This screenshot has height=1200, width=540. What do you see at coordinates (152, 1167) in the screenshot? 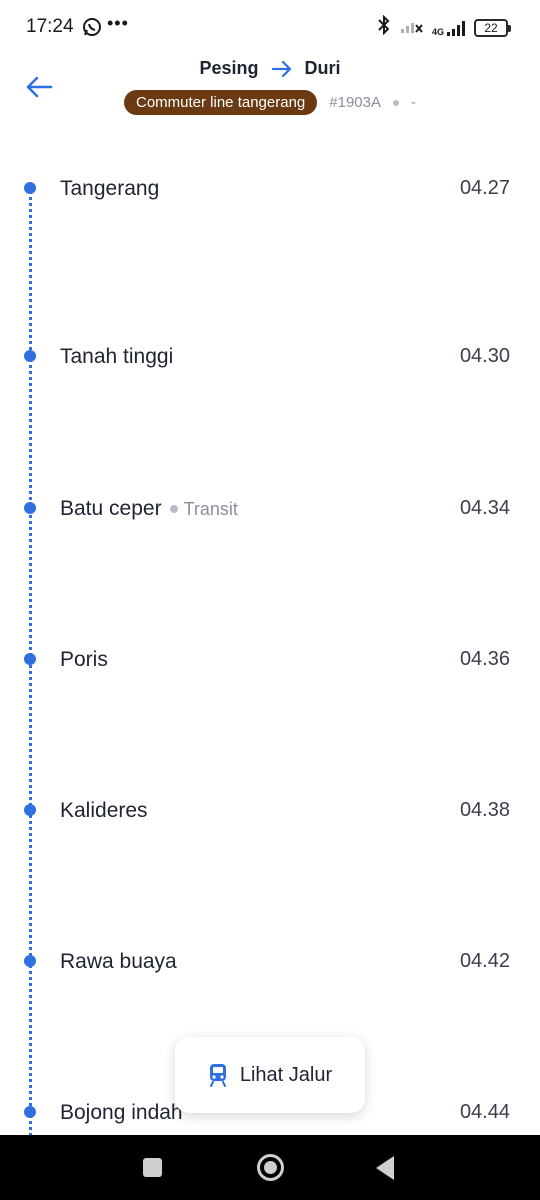
I see `recents-icon` at bounding box center [152, 1167].